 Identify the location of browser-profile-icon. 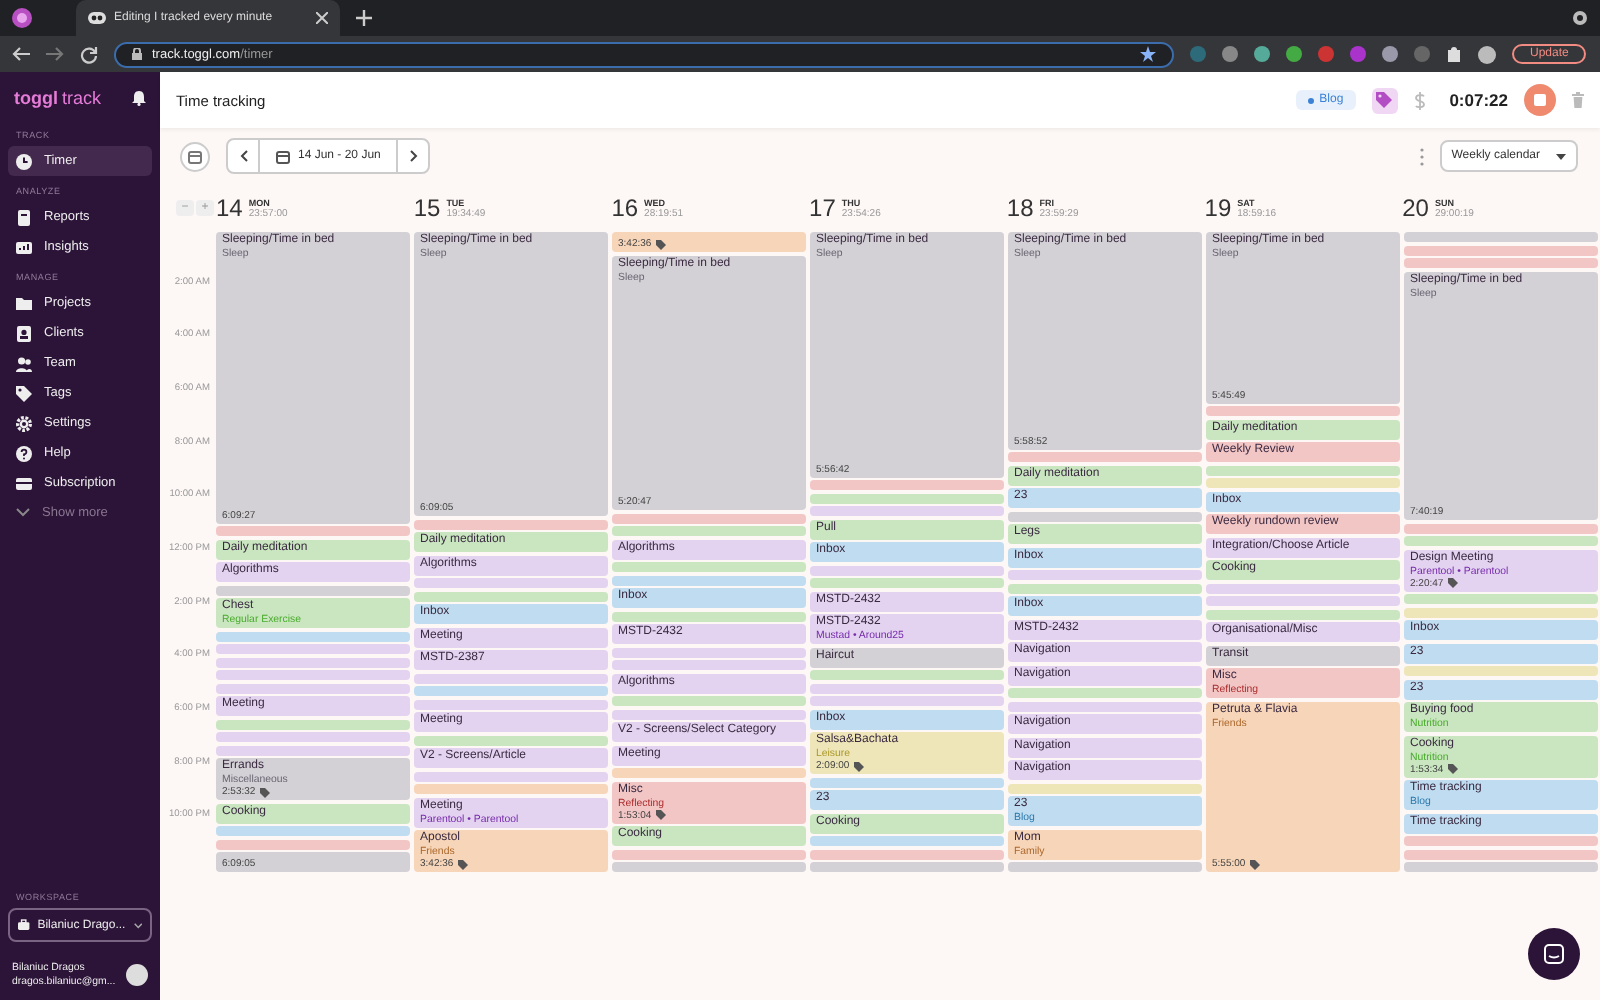
(22, 18).